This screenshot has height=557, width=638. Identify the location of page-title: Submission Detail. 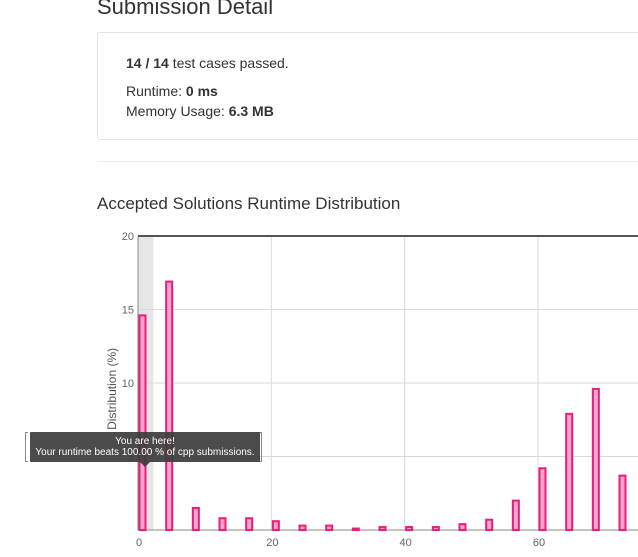
(185, 9).